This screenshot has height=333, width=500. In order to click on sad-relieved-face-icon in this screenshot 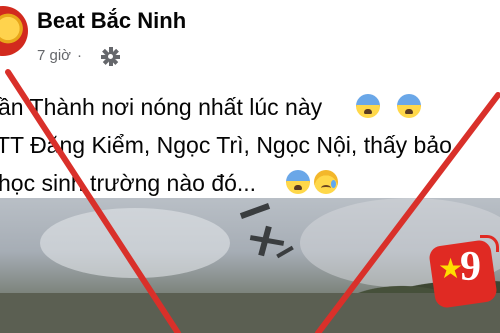, I will do `click(326, 182)`.